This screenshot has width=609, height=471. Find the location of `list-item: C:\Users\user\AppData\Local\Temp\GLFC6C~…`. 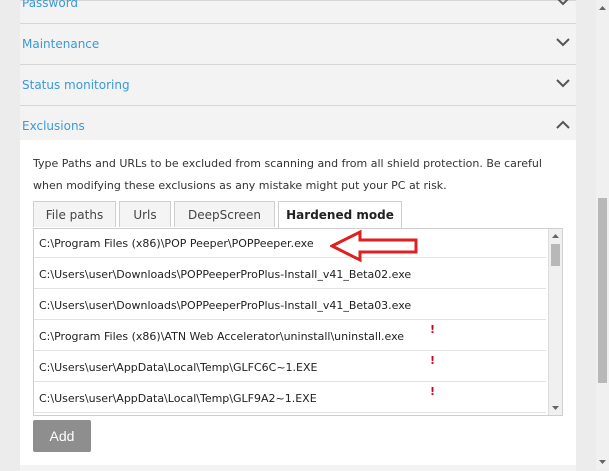

list-item: C:\Users\user\AppData\Local\Temp\GLFC6C~… is located at coordinates (290, 367).